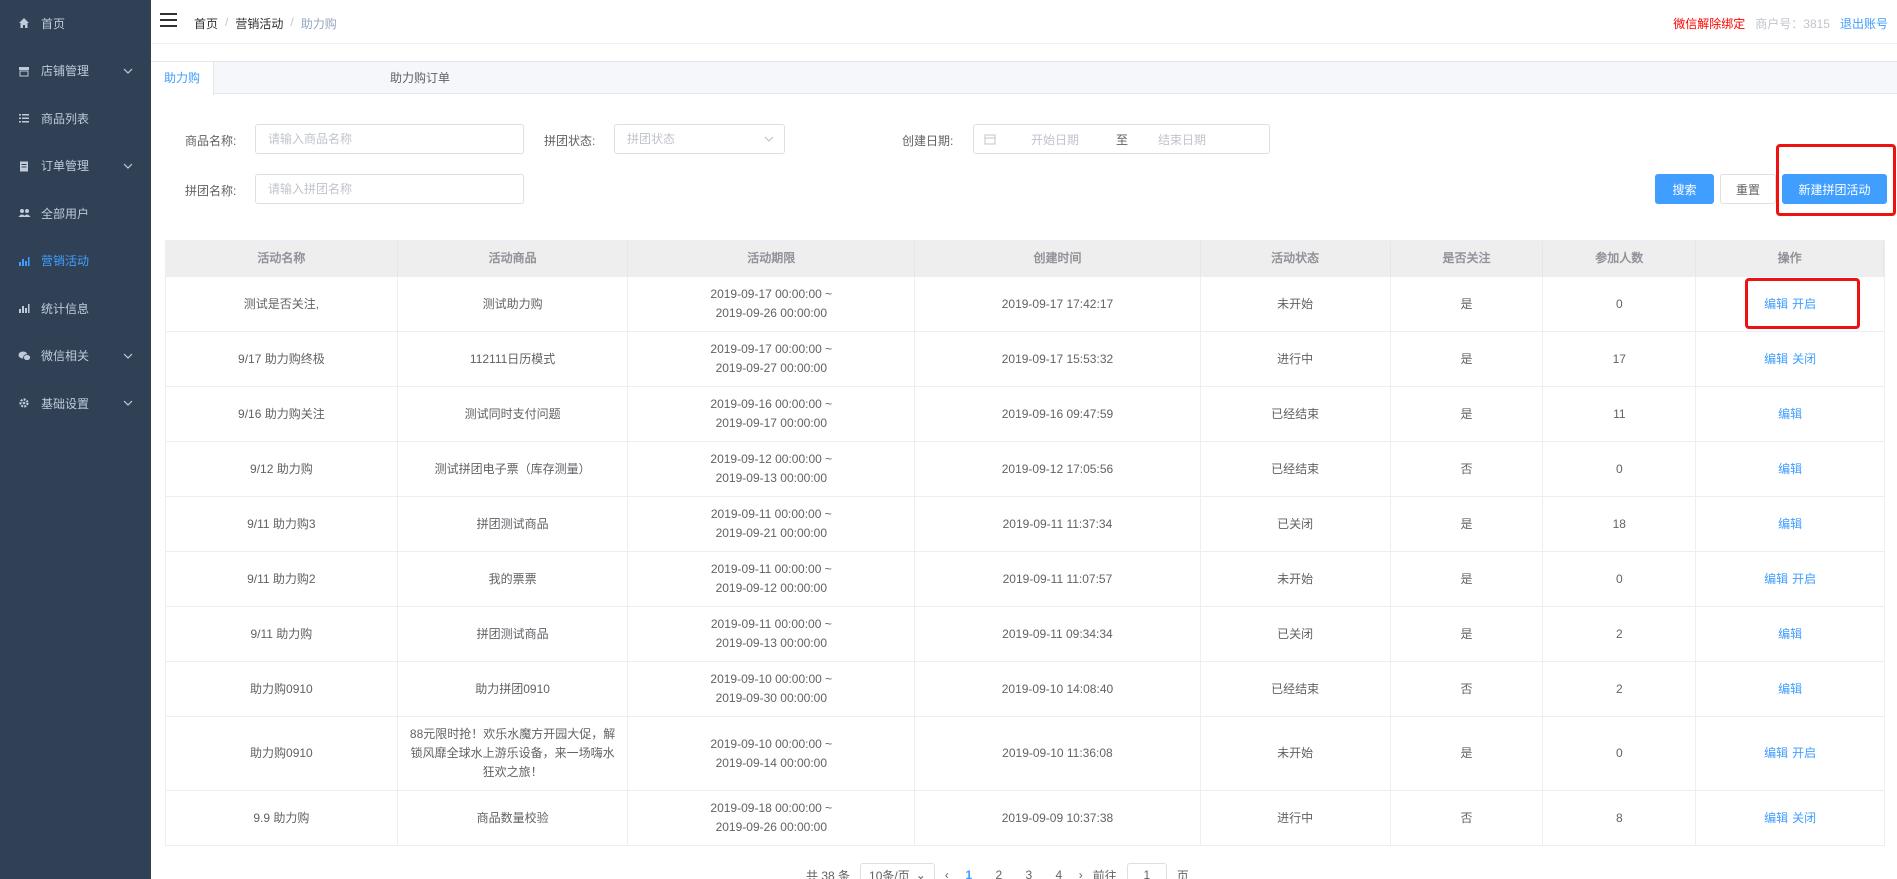  What do you see at coordinates (65, 403) in the screenshot?
I see `sidebar-item-label: 基础设置` at bounding box center [65, 403].